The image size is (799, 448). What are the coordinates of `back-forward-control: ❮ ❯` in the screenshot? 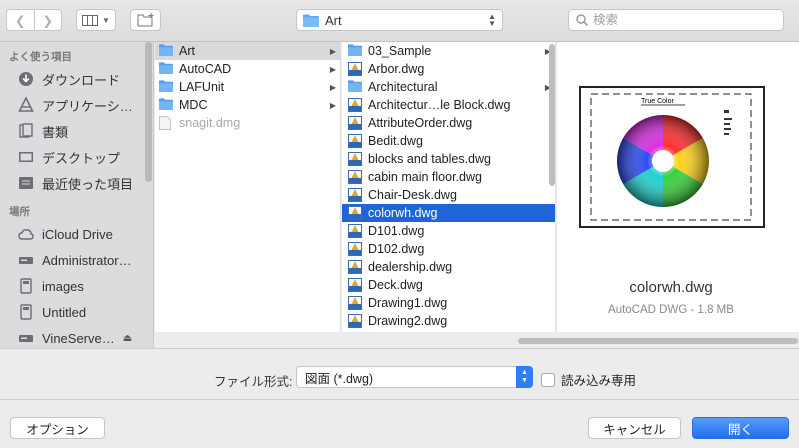 It's located at (34, 20).